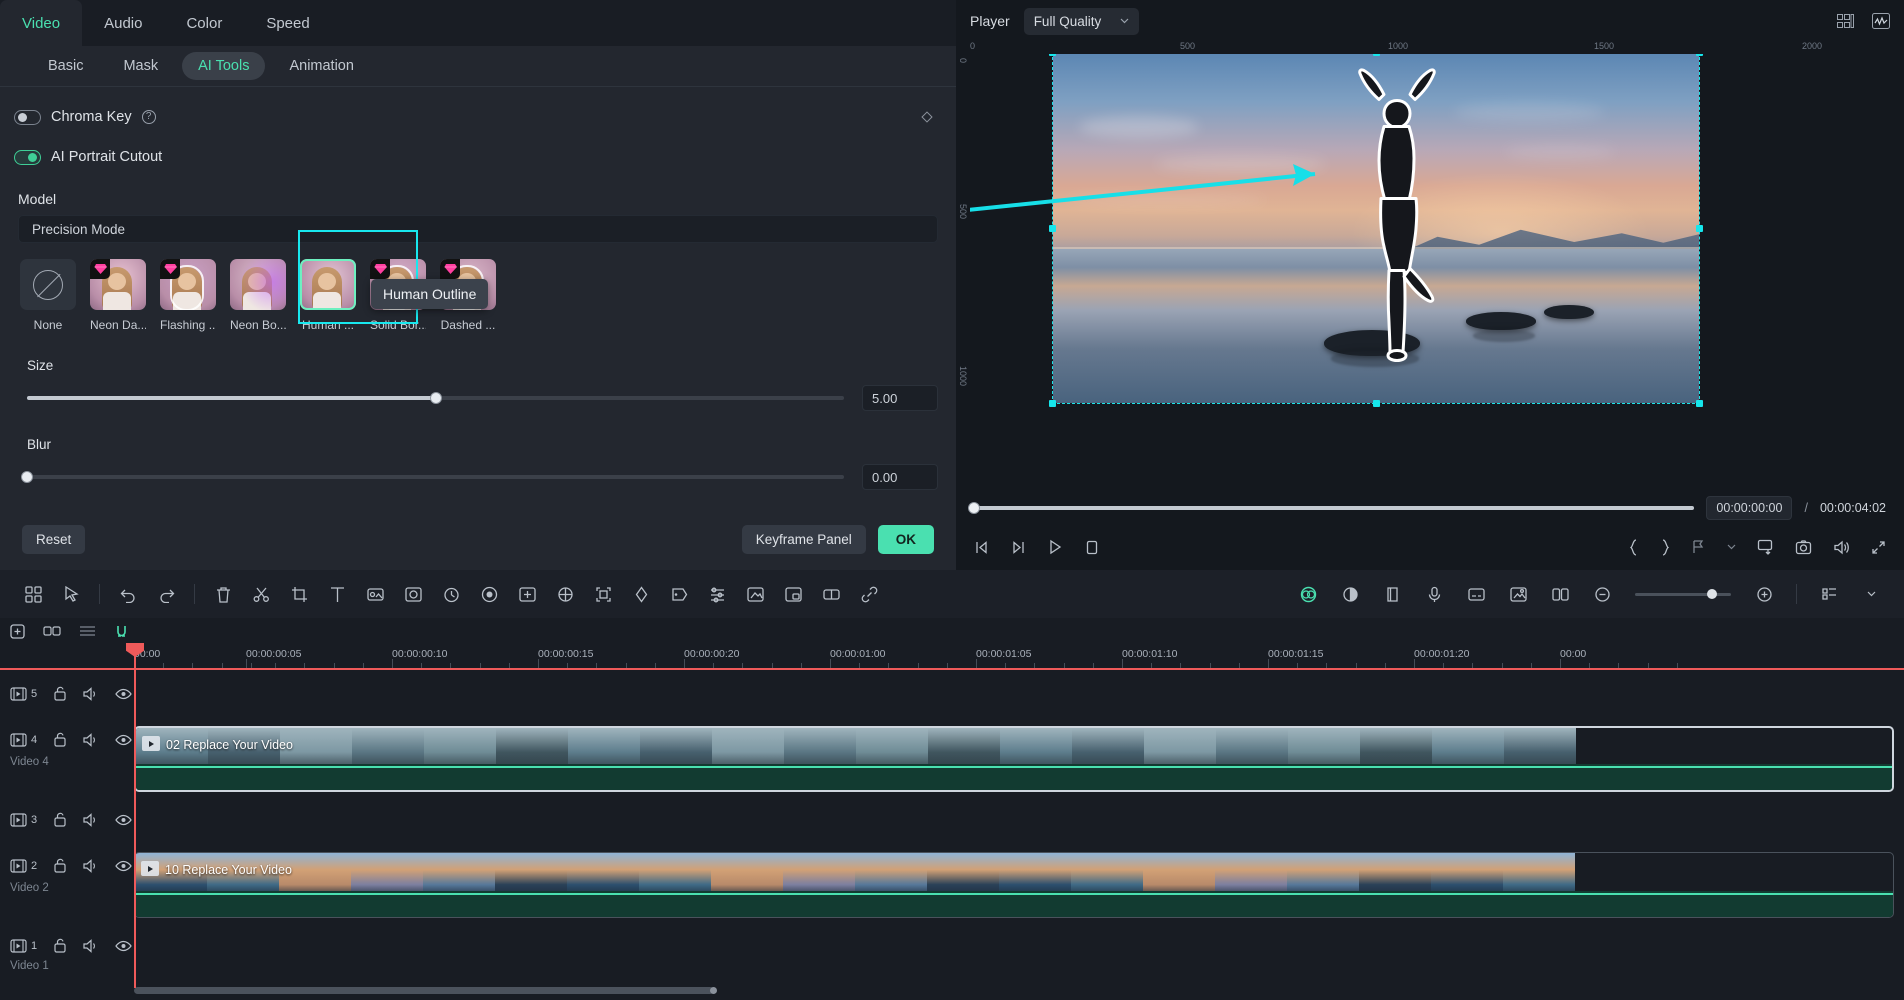  Describe the element at coordinates (413, 594) in the screenshot. I see `mask-shape-icon` at that location.